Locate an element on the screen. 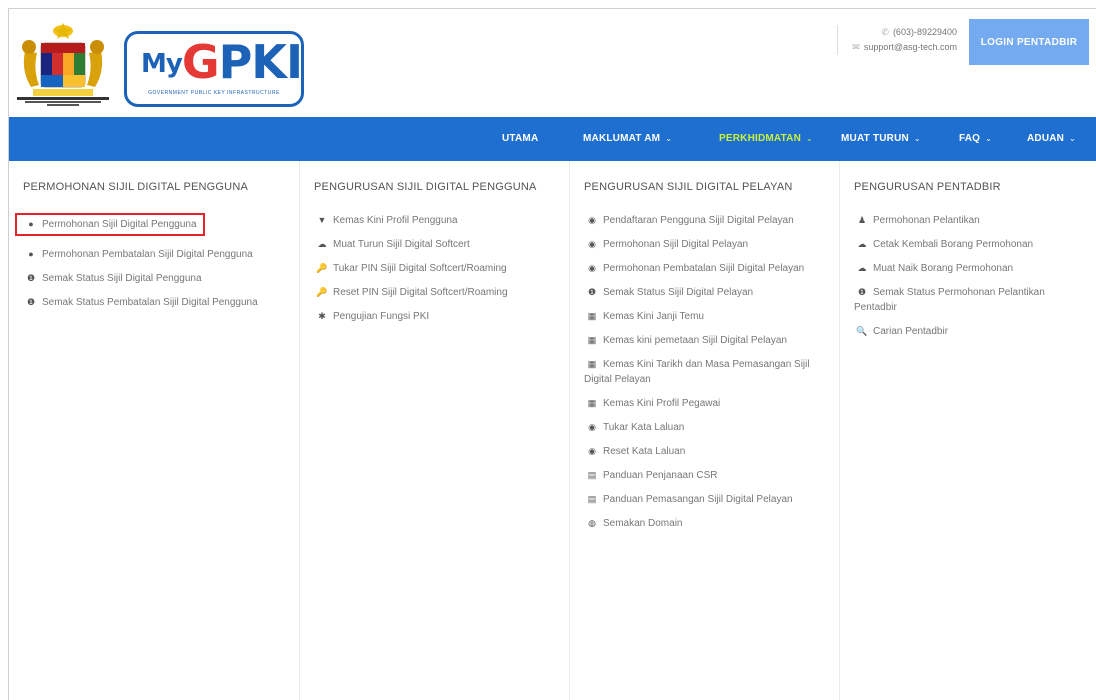 The width and height of the screenshot is (1096, 700). search-icon: 🔍 is located at coordinates (862, 331).